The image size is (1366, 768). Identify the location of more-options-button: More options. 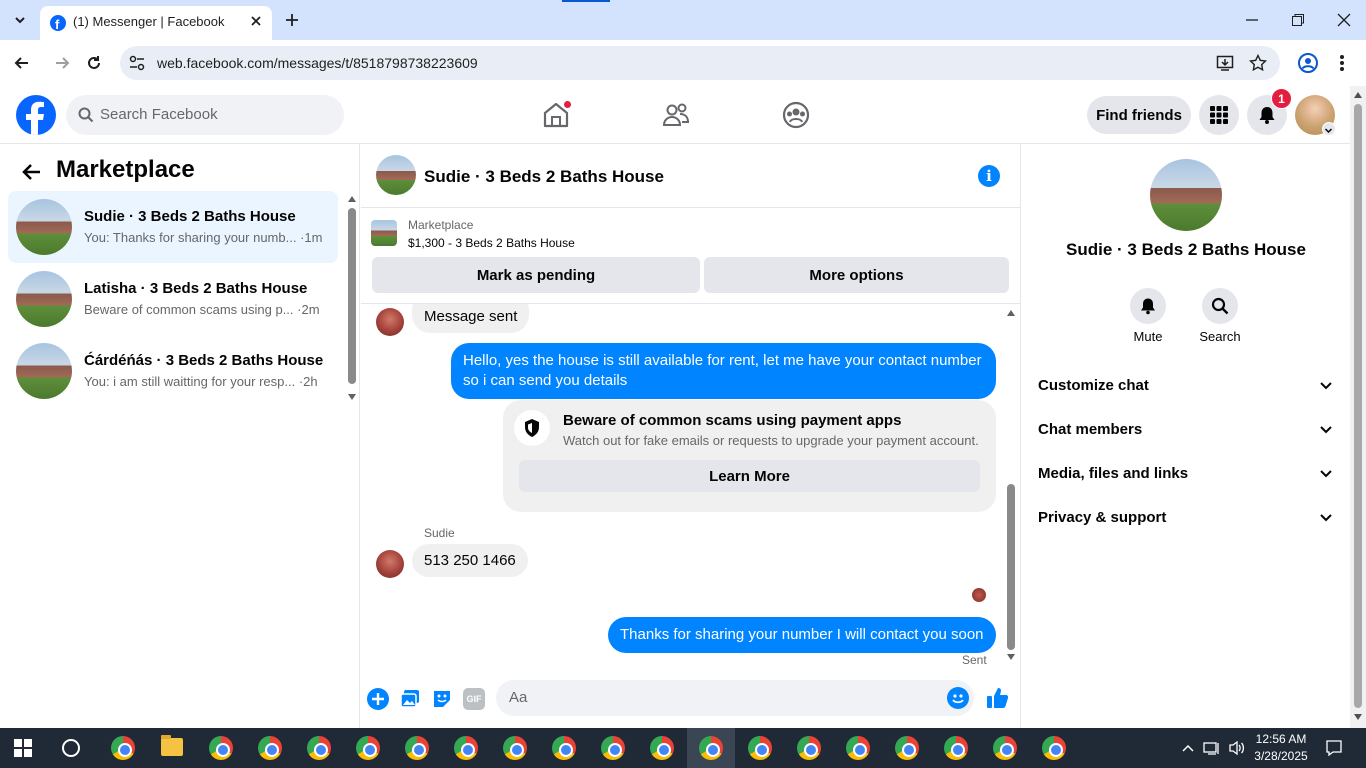
(856, 275).